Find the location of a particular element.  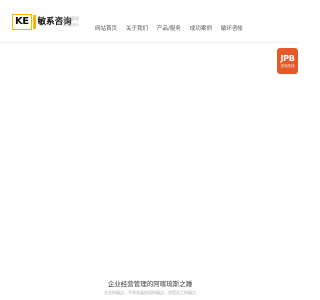

logo-mark: KE is located at coordinates (22, 22).